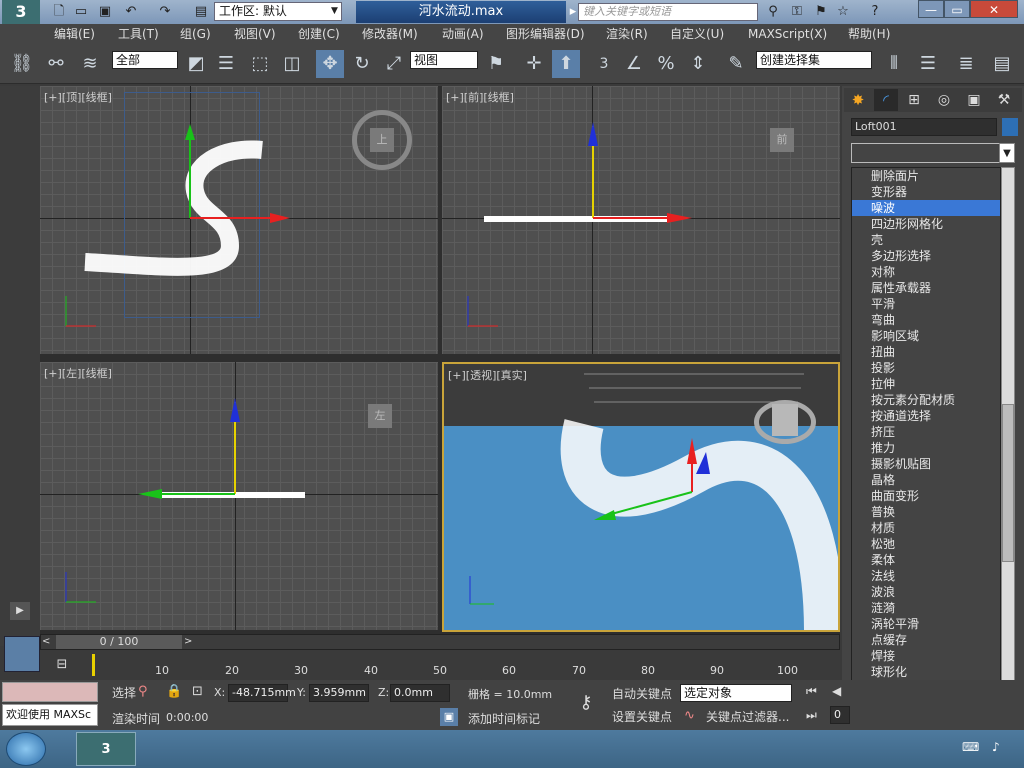 This screenshot has height=768, width=1024. I want to click on select-by-name-icon: ☰, so click(226, 64).